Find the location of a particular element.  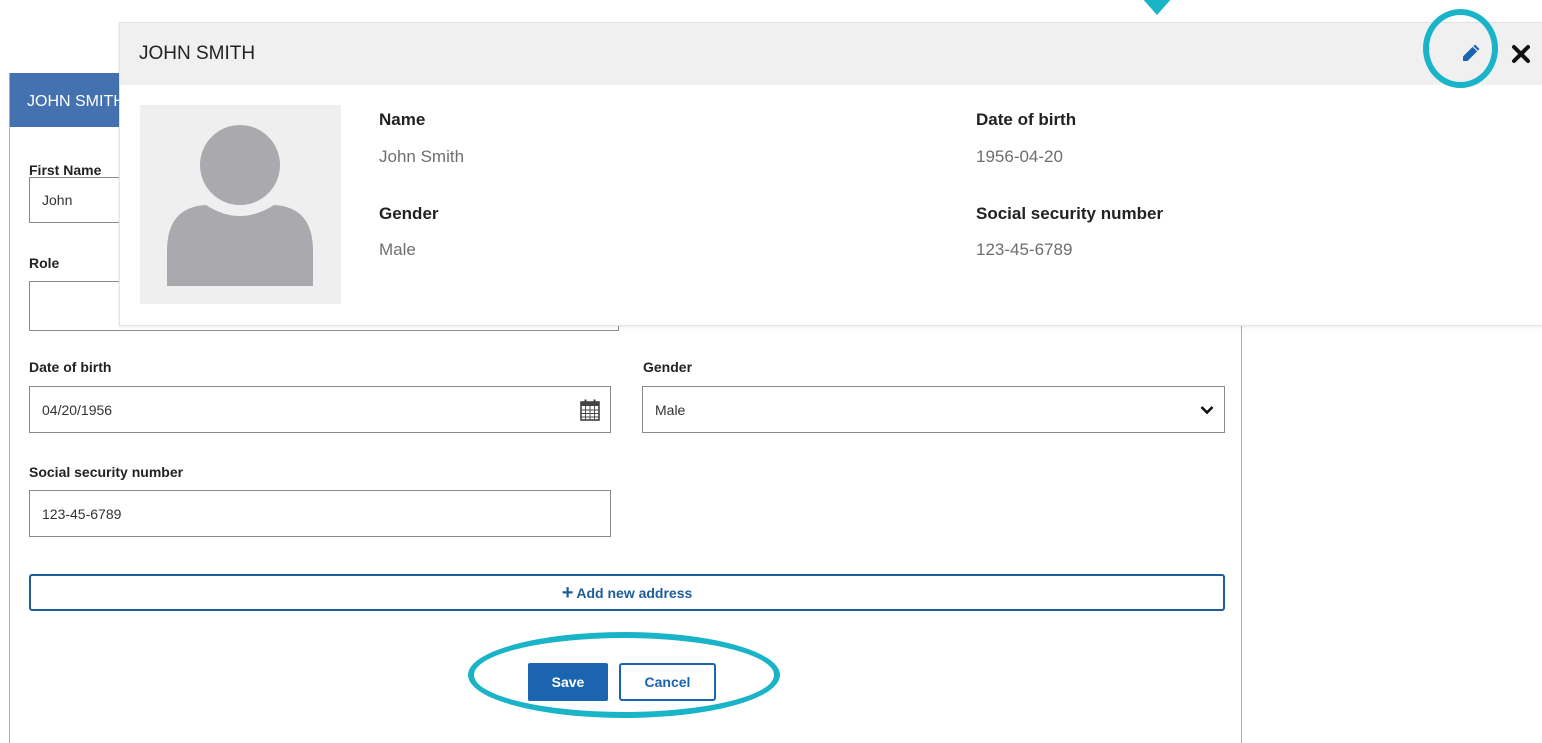

add-new-address-button: + Add new address is located at coordinates (627, 592).